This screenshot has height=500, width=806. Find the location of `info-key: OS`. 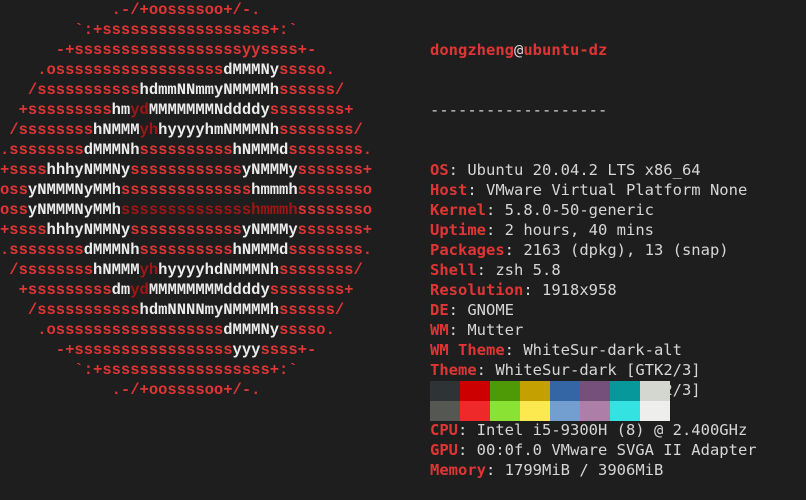

info-key: OS is located at coordinates (439, 170).